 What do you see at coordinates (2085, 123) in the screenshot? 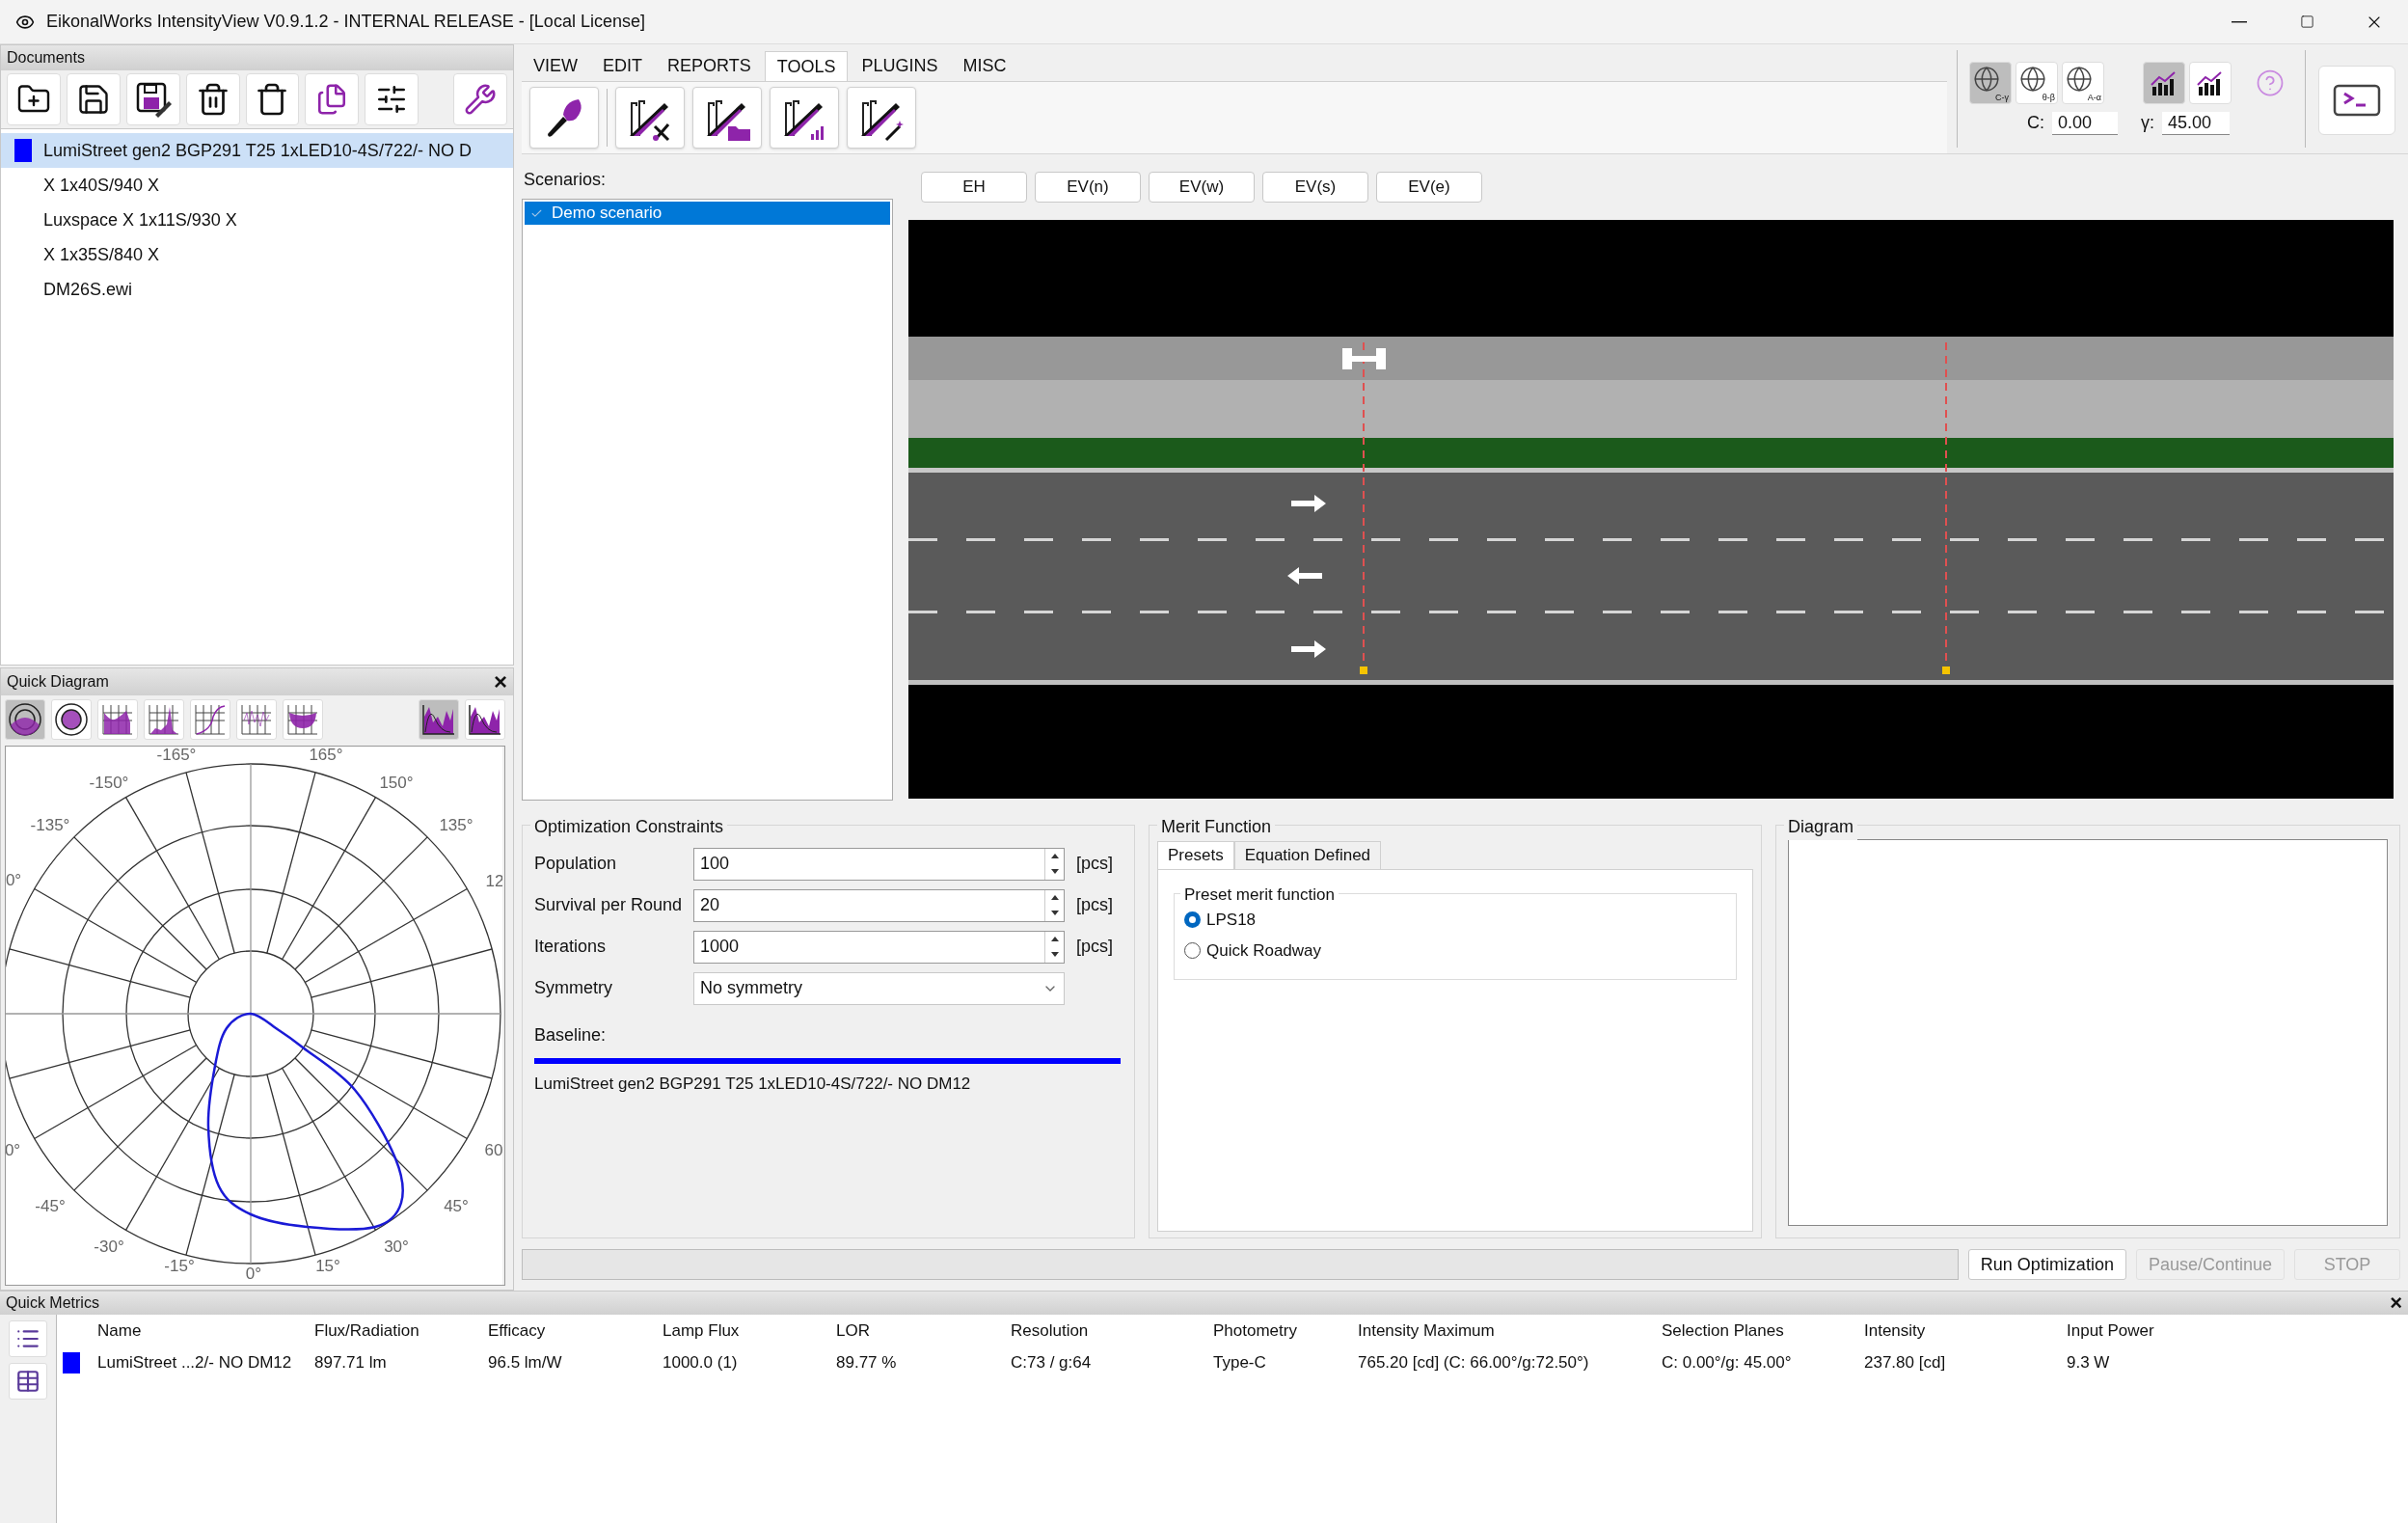
I see `c-angle-field: 0.00` at bounding box center [2085, 123].